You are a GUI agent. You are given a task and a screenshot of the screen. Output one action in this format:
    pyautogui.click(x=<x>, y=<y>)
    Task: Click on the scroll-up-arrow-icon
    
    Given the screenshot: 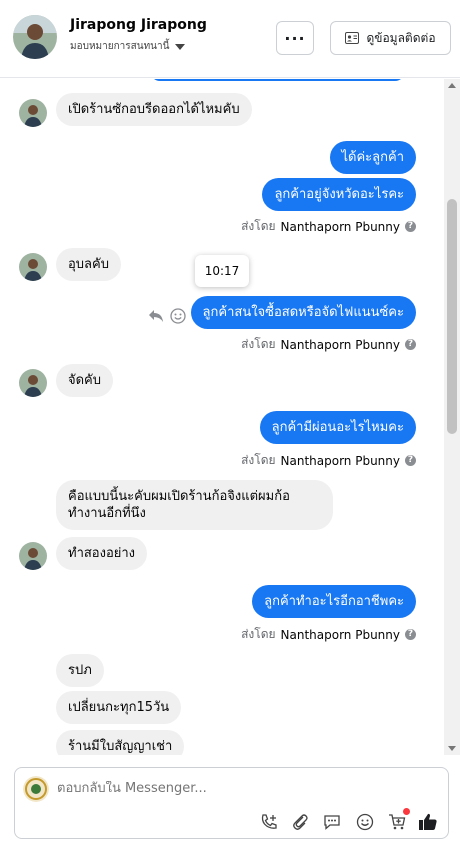 What is the action you would take?
    pyautogui.click(x=452, y=85)
    